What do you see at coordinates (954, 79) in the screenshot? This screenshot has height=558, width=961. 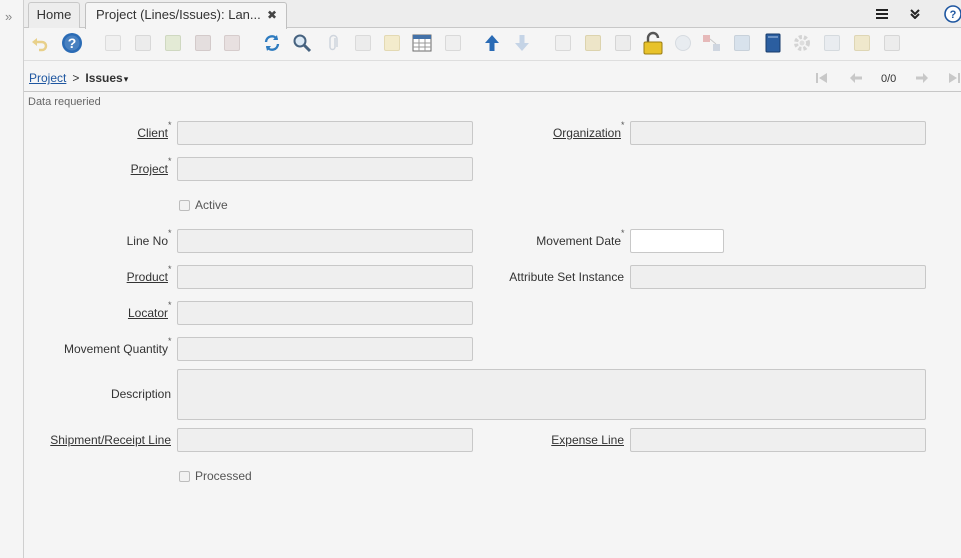 I see `last-record-icon` at bounding box center [954, 79].